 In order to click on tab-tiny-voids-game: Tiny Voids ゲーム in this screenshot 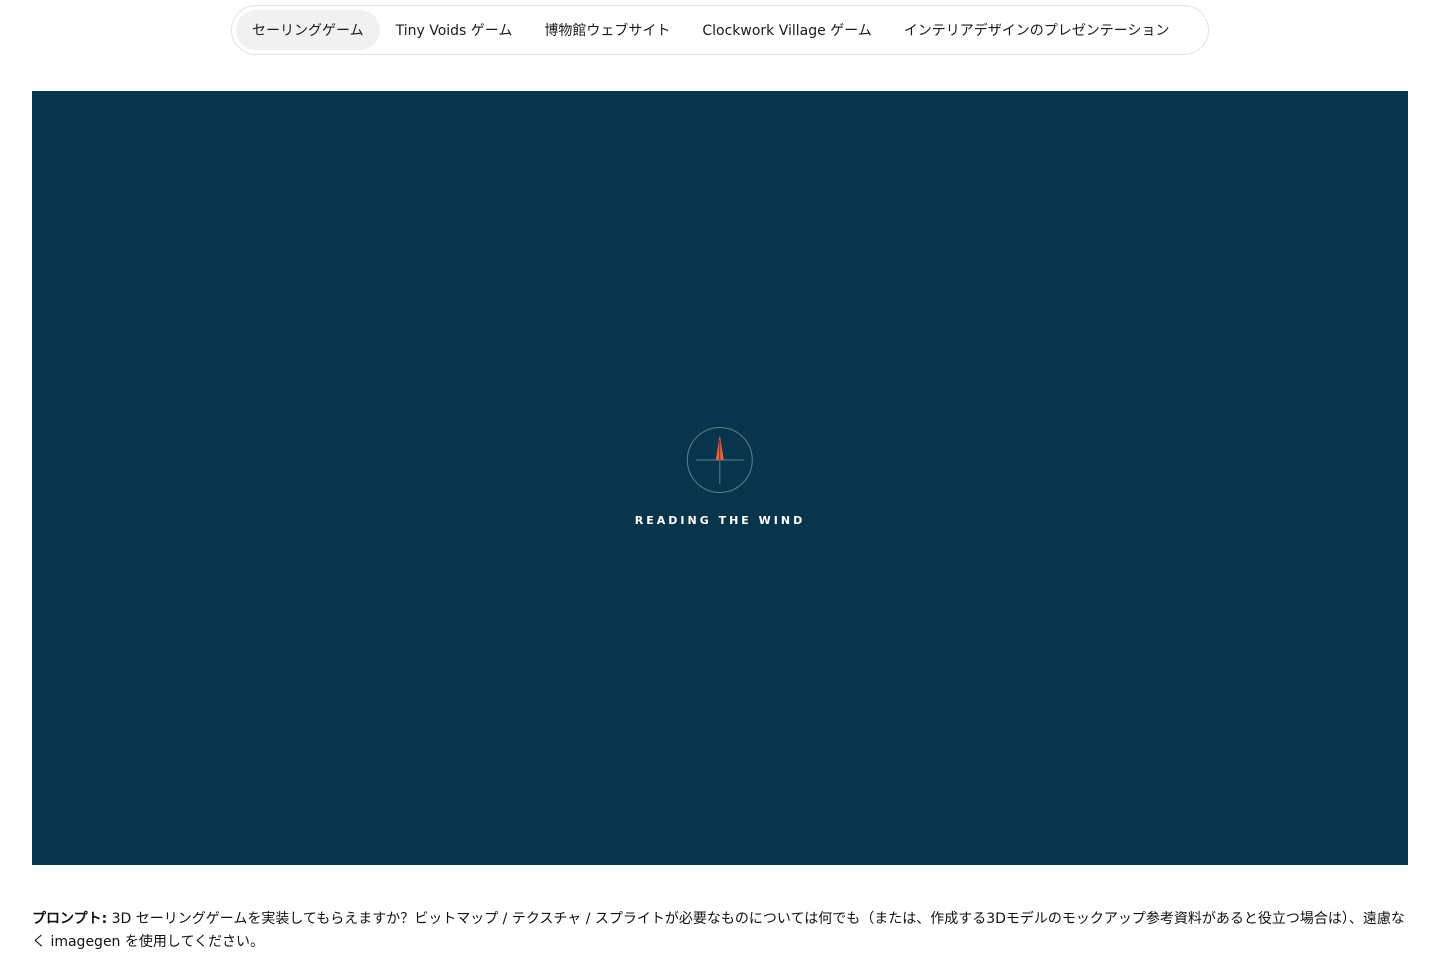, I will do `click(454, 30)`.